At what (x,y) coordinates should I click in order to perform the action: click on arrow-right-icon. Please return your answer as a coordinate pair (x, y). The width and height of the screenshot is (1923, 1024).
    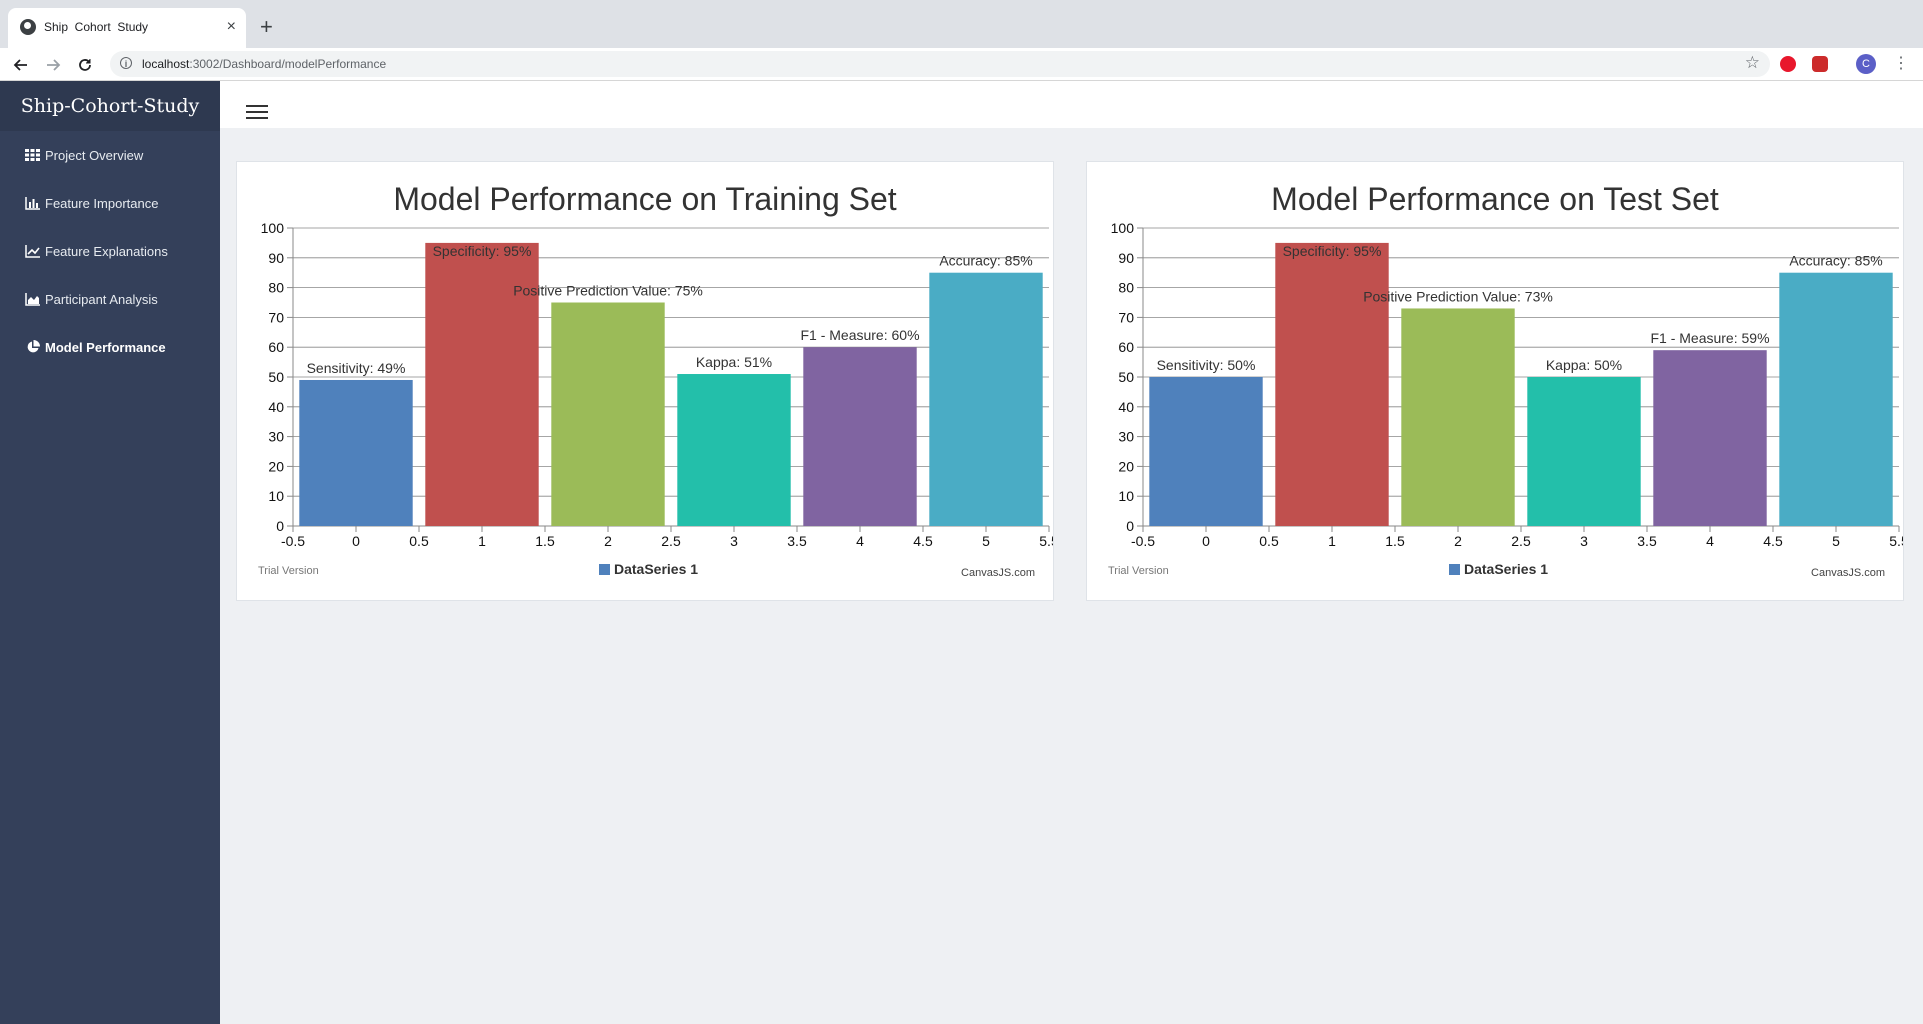
    Looking at the image, I should click on (54, 65).